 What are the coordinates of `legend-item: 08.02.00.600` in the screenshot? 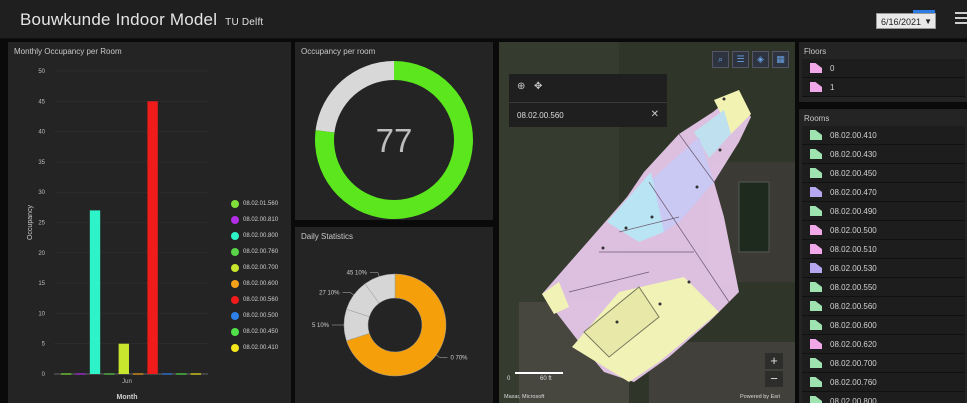 It's located at (254, 284).